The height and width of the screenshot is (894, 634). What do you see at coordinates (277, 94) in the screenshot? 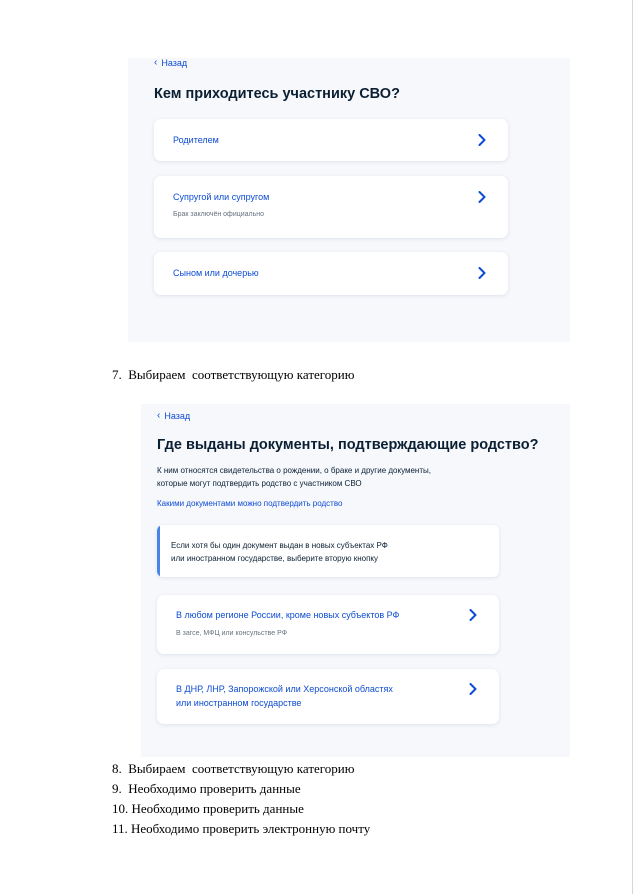
I see `question-title: Кем приходитесь участнику СВО?` at bounding box center [277, 94].